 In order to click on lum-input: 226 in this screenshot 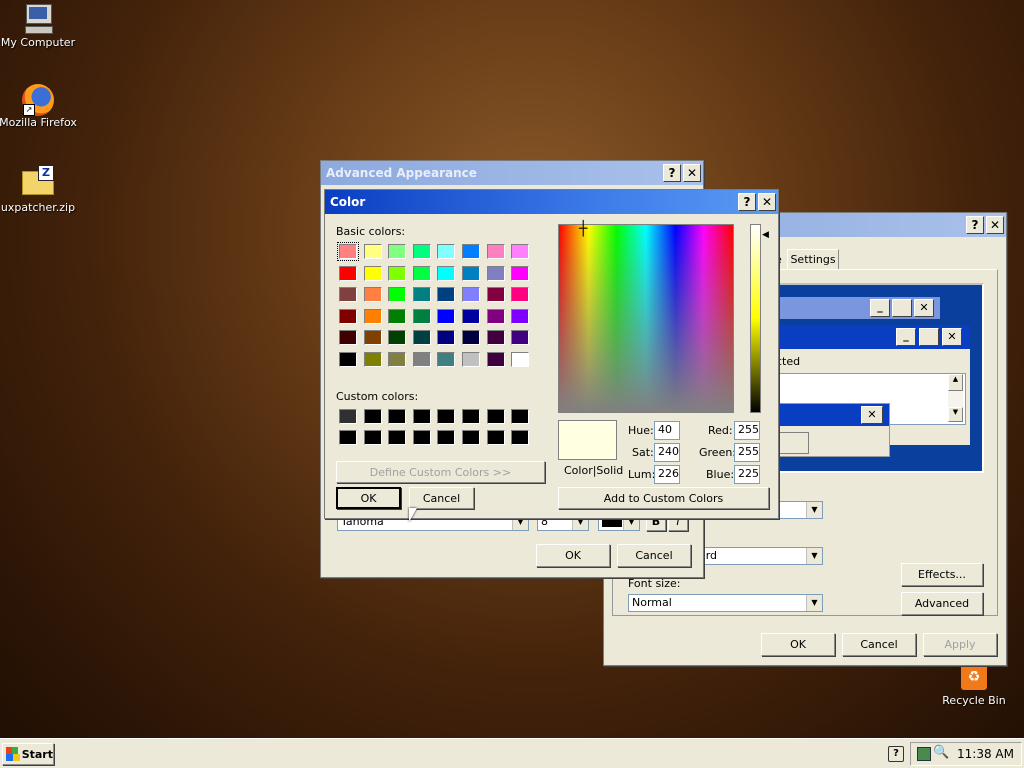, I will do `click(667, 474)`.